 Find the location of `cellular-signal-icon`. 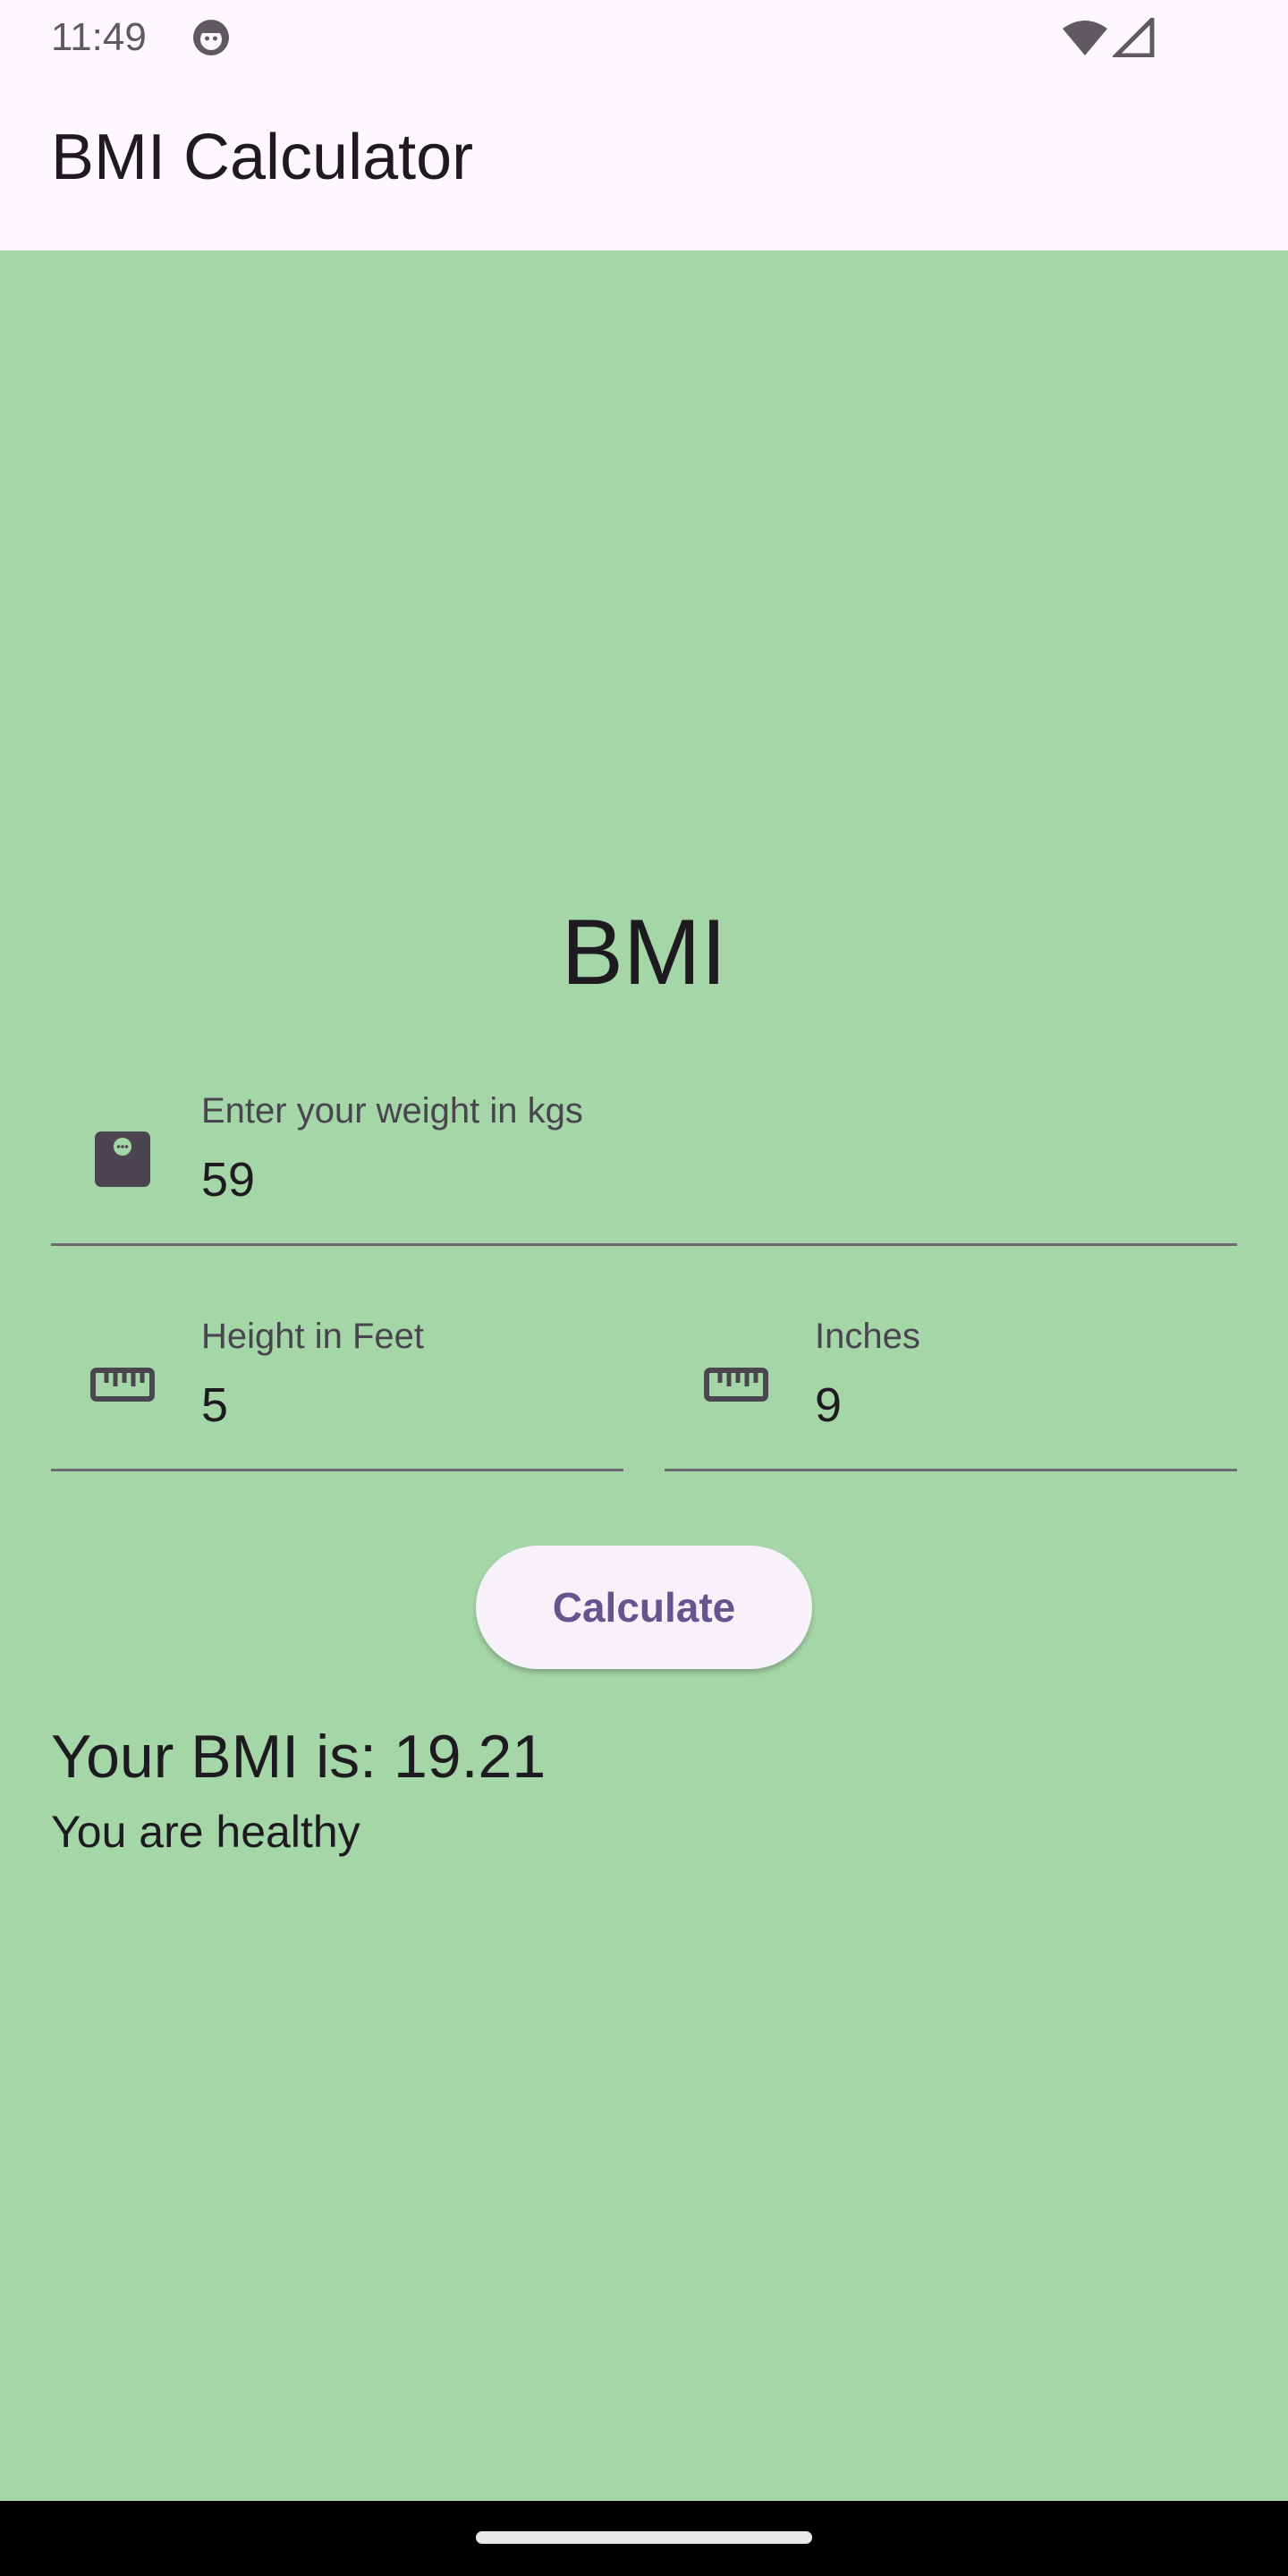

cellular-signal-icon is located at coordinates (1134, 37).